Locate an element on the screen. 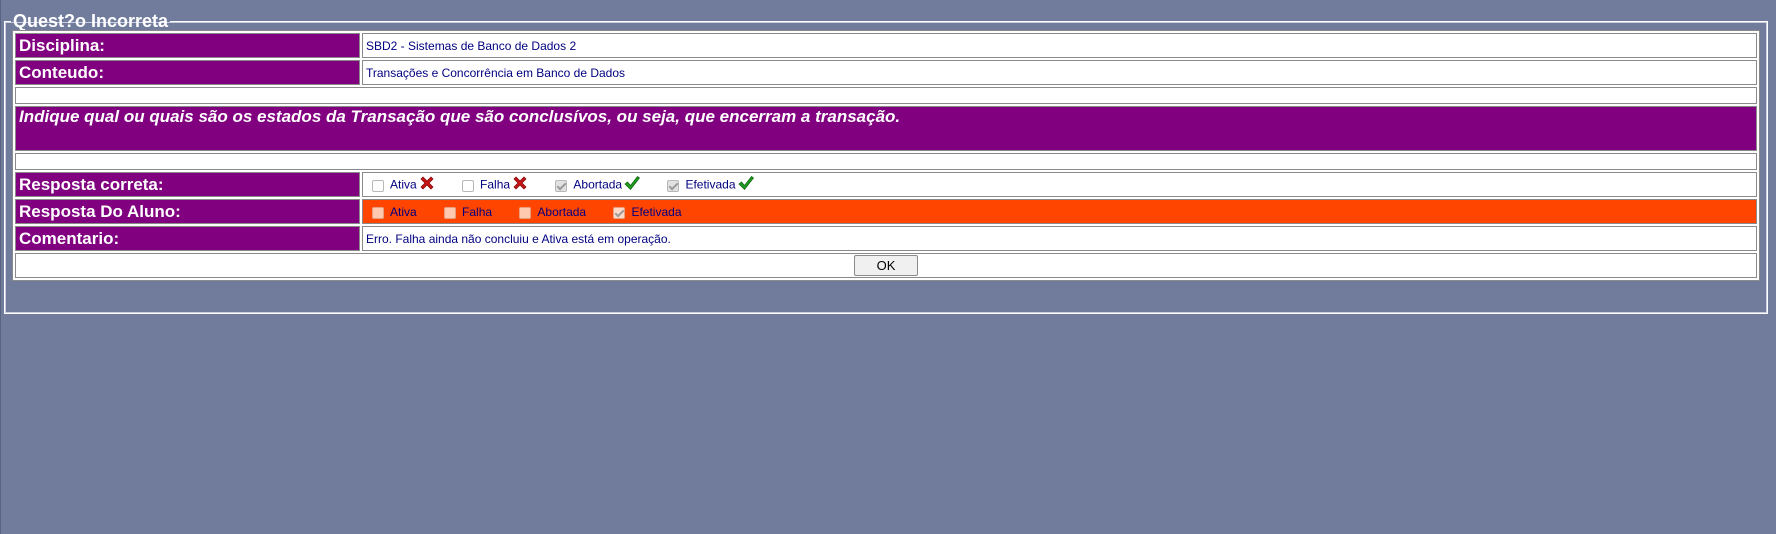 This screenshot has height=534, width=1776. correct-option: Falha is located at coordinates (492, 184).